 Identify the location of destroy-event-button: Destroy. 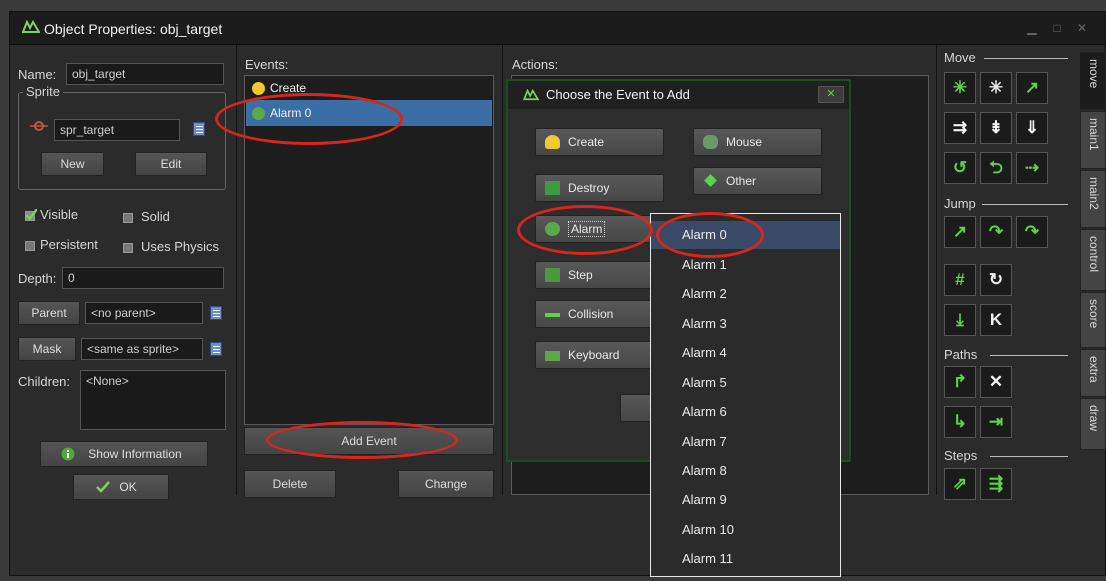
(599, 188).